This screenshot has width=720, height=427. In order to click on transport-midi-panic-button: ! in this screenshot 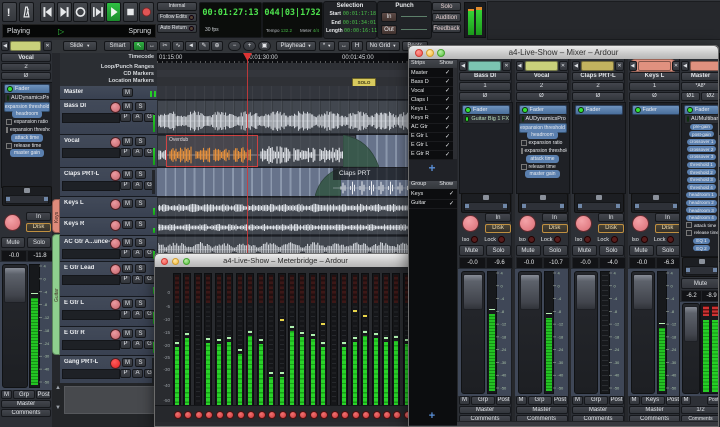, I will do `click(9, 12)`.